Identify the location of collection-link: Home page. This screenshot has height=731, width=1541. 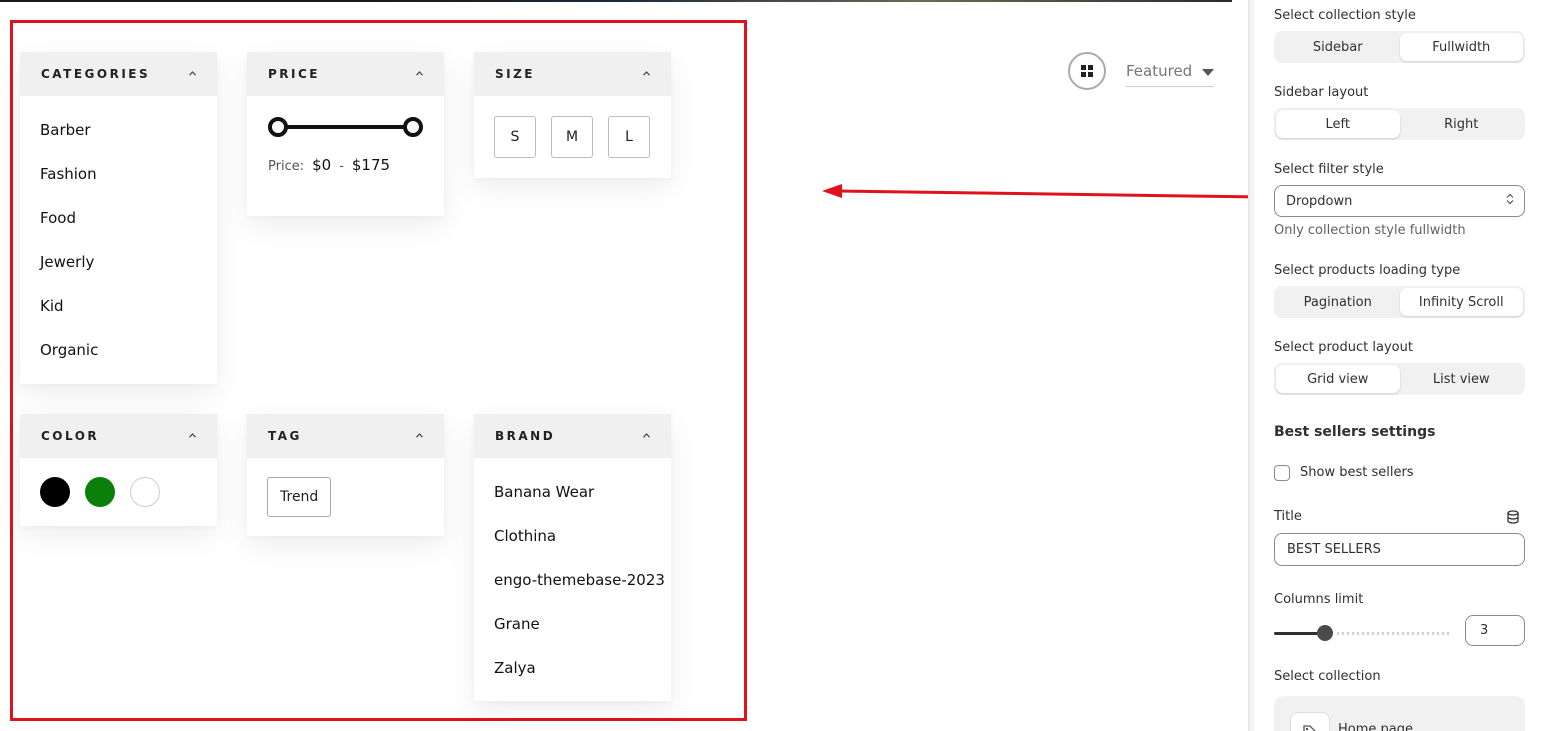
(1375, 726).